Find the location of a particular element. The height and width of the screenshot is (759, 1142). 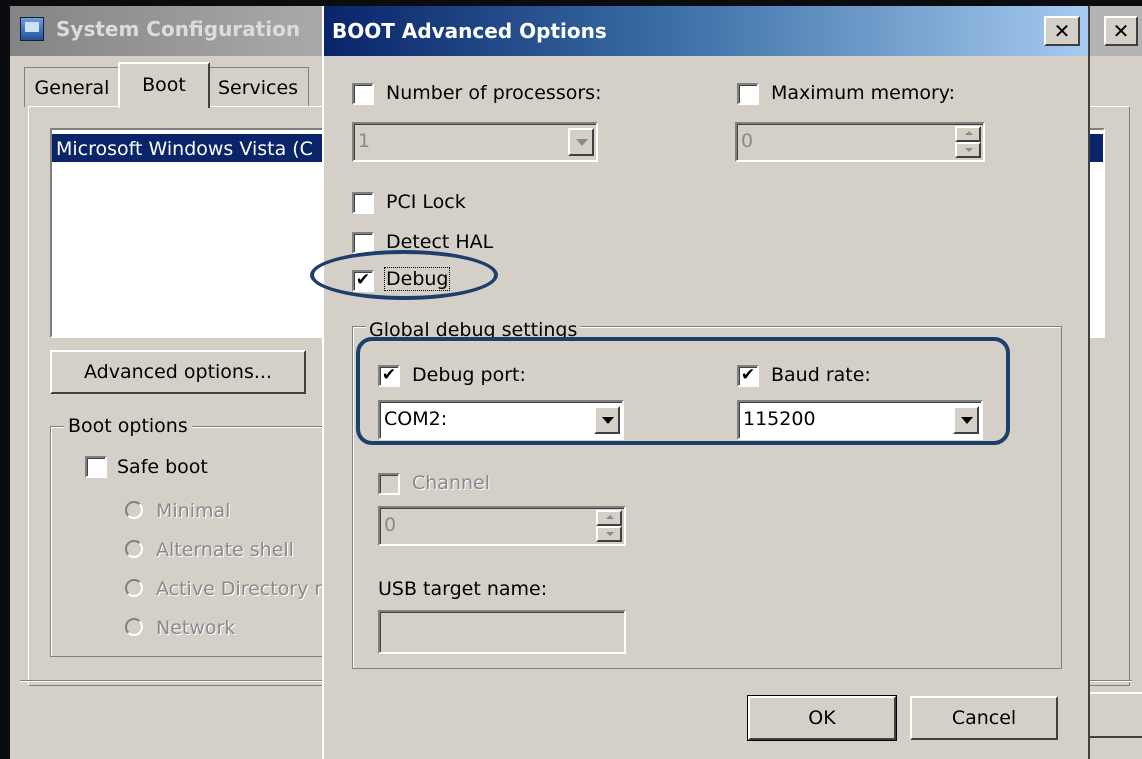

dialog-close-button: ✕ is located at coordinates (1062, 31).